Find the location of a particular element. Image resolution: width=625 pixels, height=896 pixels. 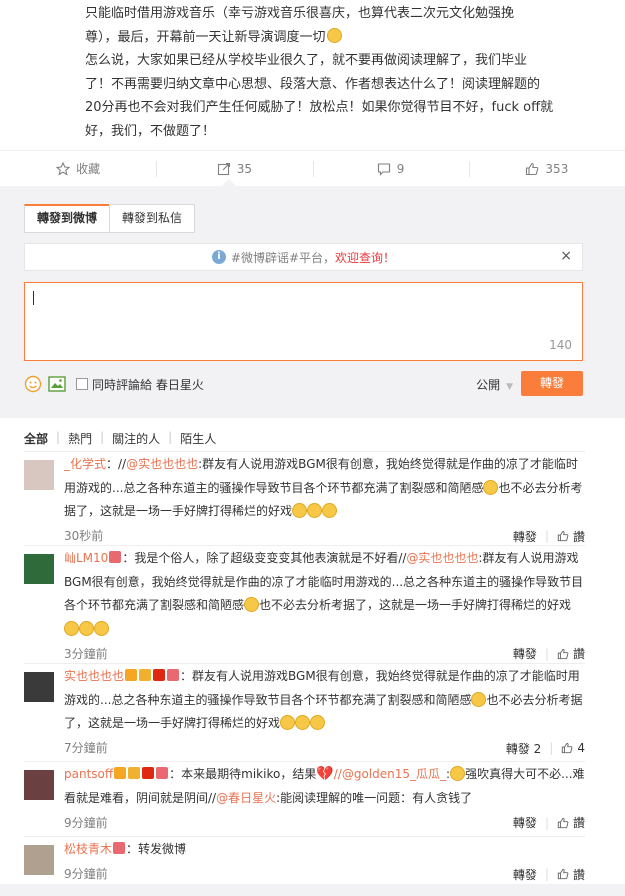

like-button: 353 is located at coordinates (546, 168).